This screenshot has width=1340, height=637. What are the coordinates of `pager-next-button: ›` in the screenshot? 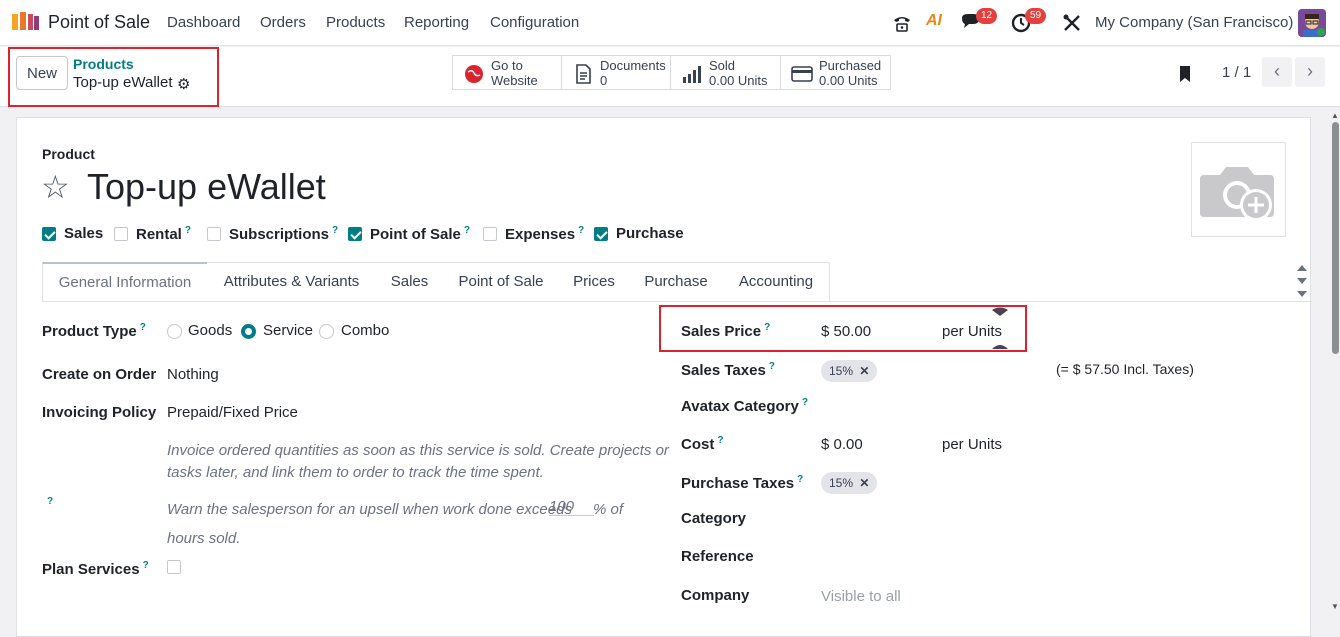 It's located at (1310, 72).